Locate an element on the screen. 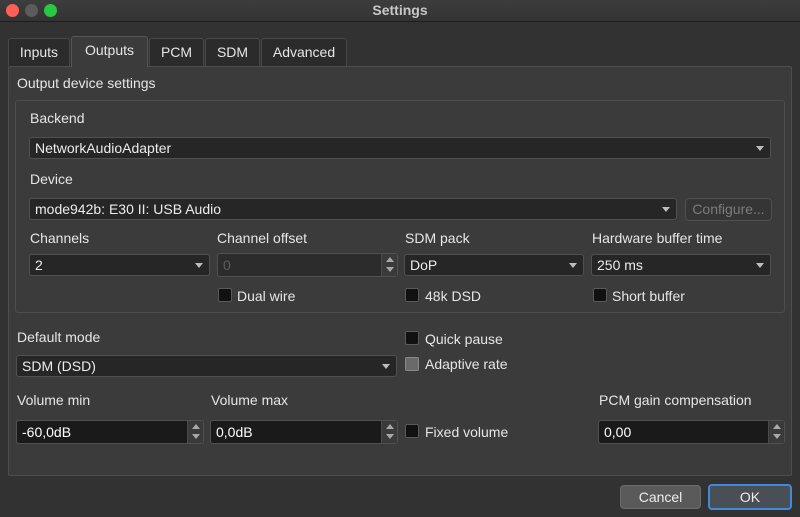 The width and height of the screenshot is (800, 517). backend-value: NetworkAudioAdapter is located at coordinates (103, 148).